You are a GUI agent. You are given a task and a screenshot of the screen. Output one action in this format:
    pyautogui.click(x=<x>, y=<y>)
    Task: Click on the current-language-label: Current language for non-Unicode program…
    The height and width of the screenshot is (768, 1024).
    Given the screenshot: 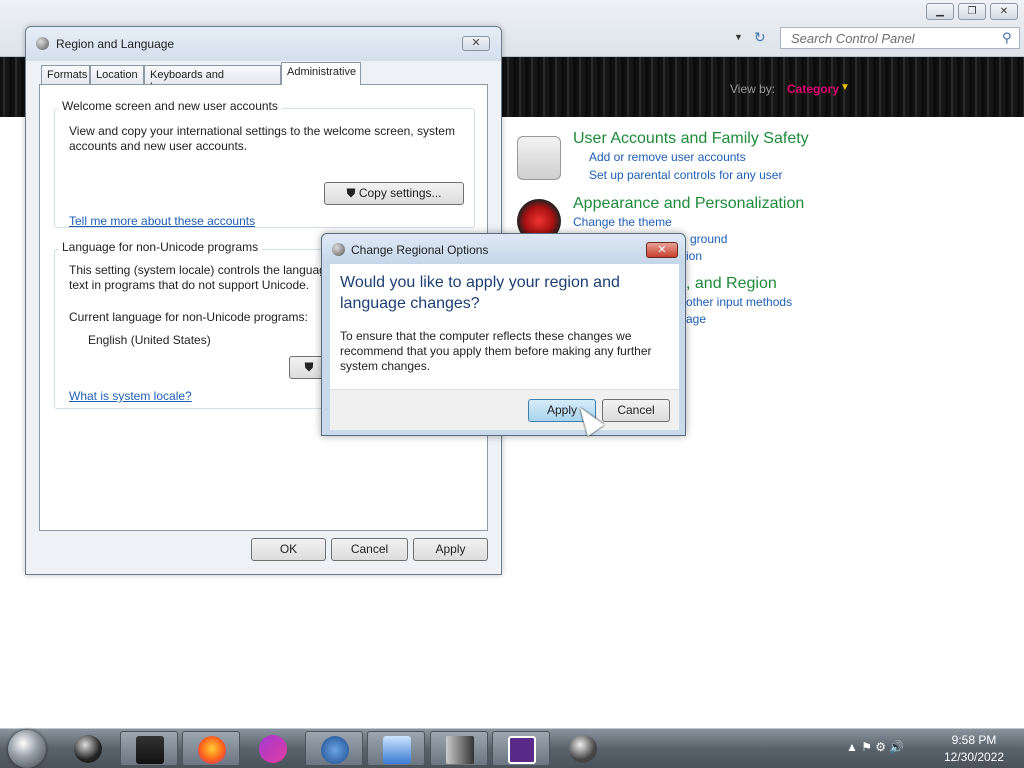 What is the action you would take?
    pyautogui.click(x=188, y=317)
    